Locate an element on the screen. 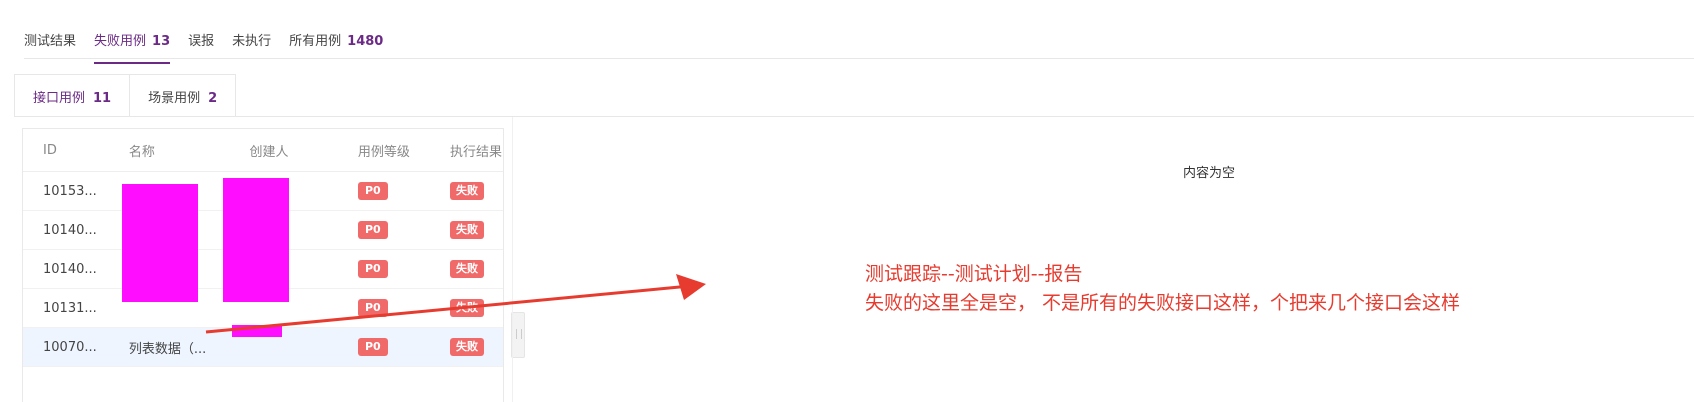 Image resolution: width=1694 pixels, height=402 pixels. tab-label: 未执行 is located at coordinates (252, 41).